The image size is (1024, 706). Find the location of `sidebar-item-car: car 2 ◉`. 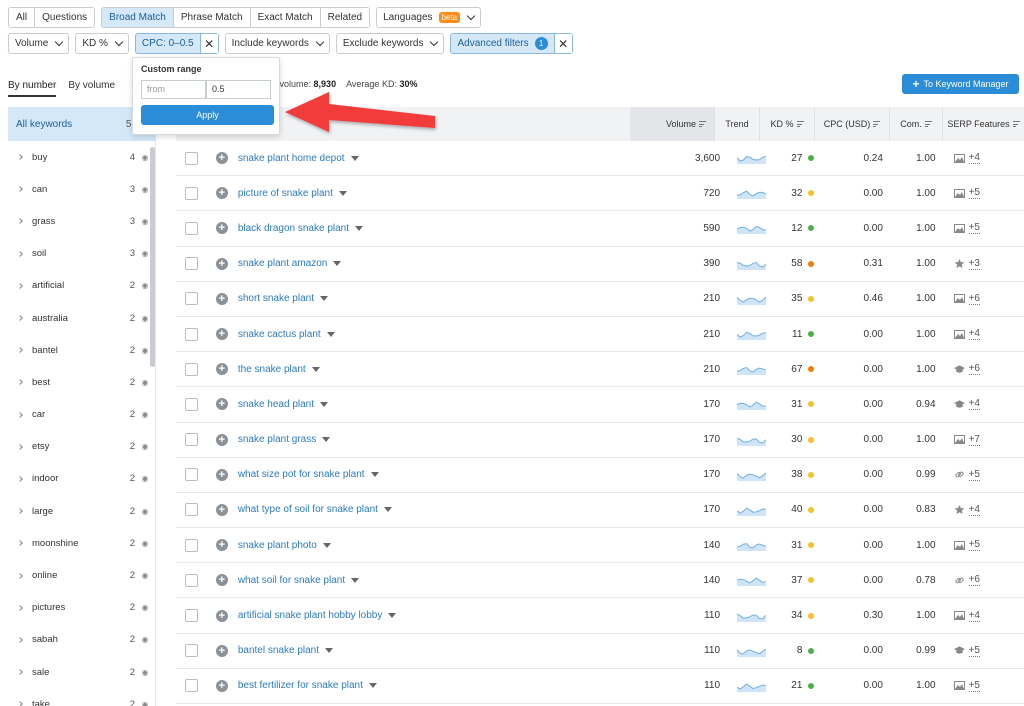

sidebar-item-car: car 2 ◉ is located at coordinates (81, 415).